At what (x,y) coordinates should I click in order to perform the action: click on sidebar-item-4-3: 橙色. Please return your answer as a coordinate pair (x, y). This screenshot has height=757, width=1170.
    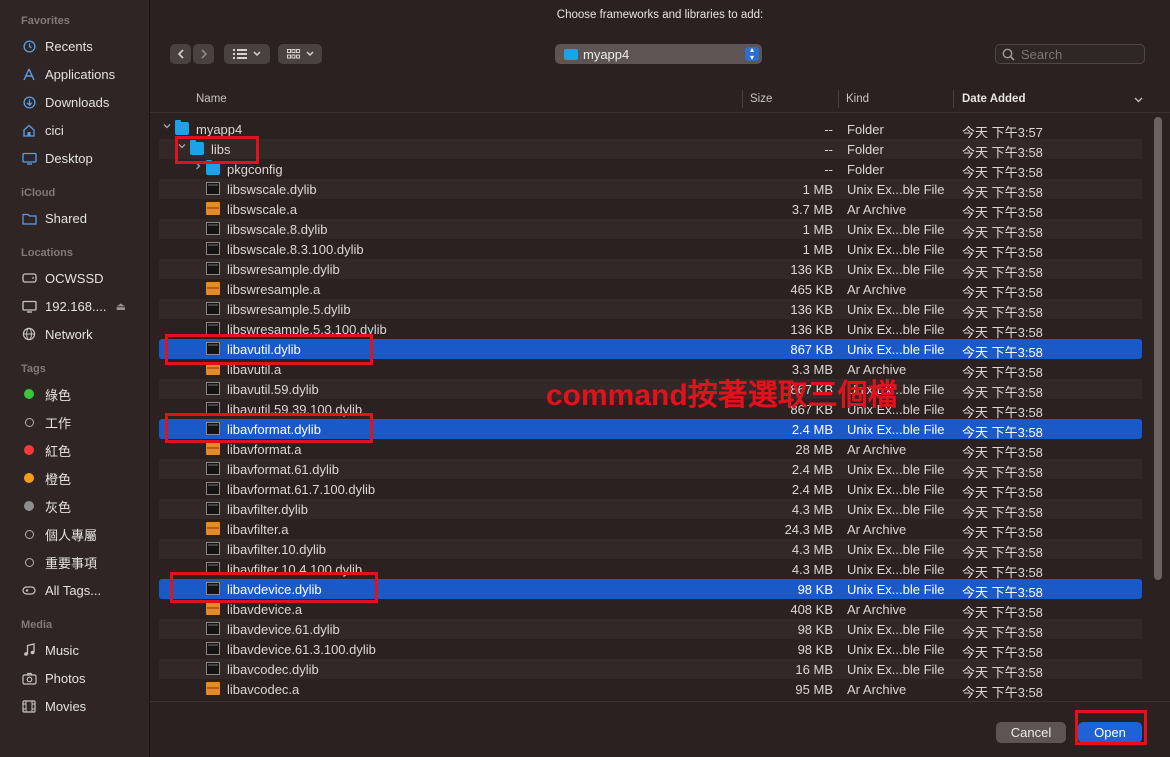
    Looking at the image, I should click on (83, 478).